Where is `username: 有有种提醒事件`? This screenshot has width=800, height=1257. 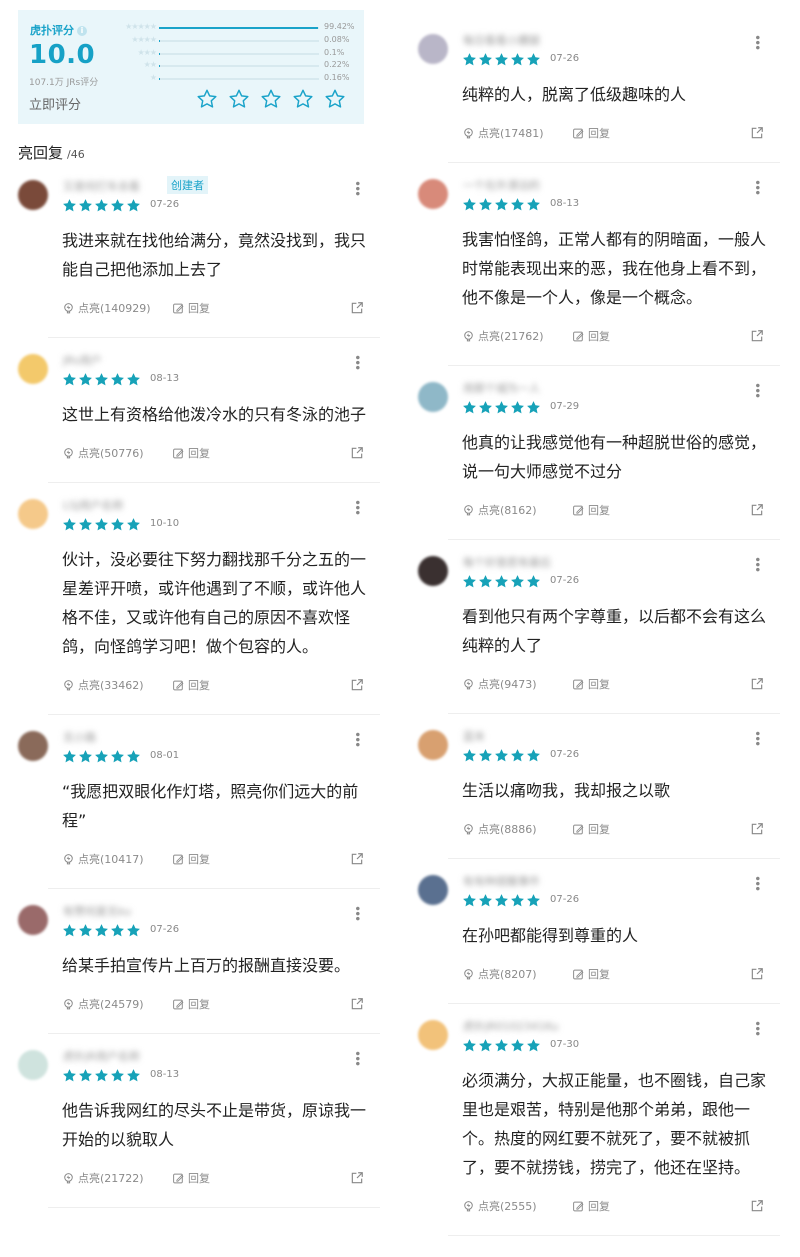
username: 有有种提醒事件 is located at coordinates (501, 881).